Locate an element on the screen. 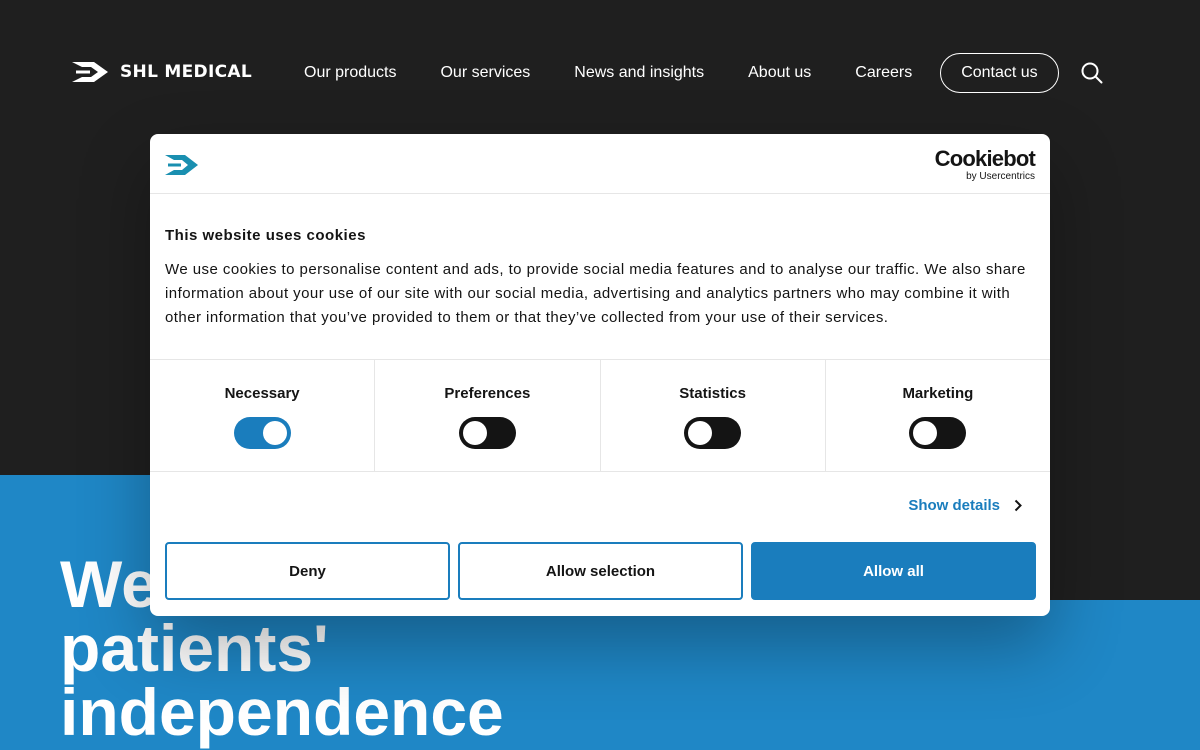 The width and height of the screenshot is (1200, 750). category-statistics: Statistics is located at coordinates (713, 415).